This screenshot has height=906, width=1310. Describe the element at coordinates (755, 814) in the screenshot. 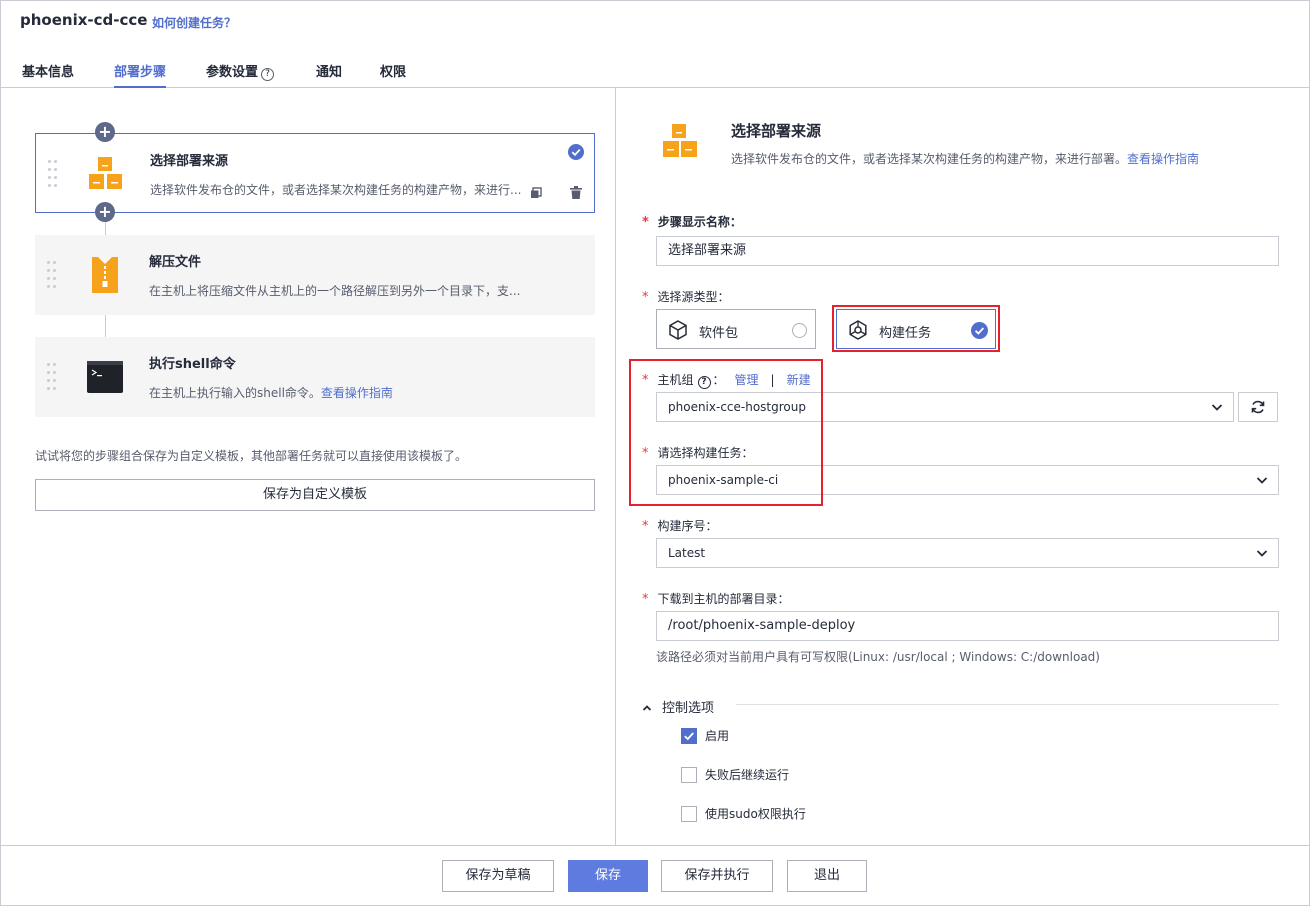

I see `checkbox-label: 使用sudo权限执行` at that location.